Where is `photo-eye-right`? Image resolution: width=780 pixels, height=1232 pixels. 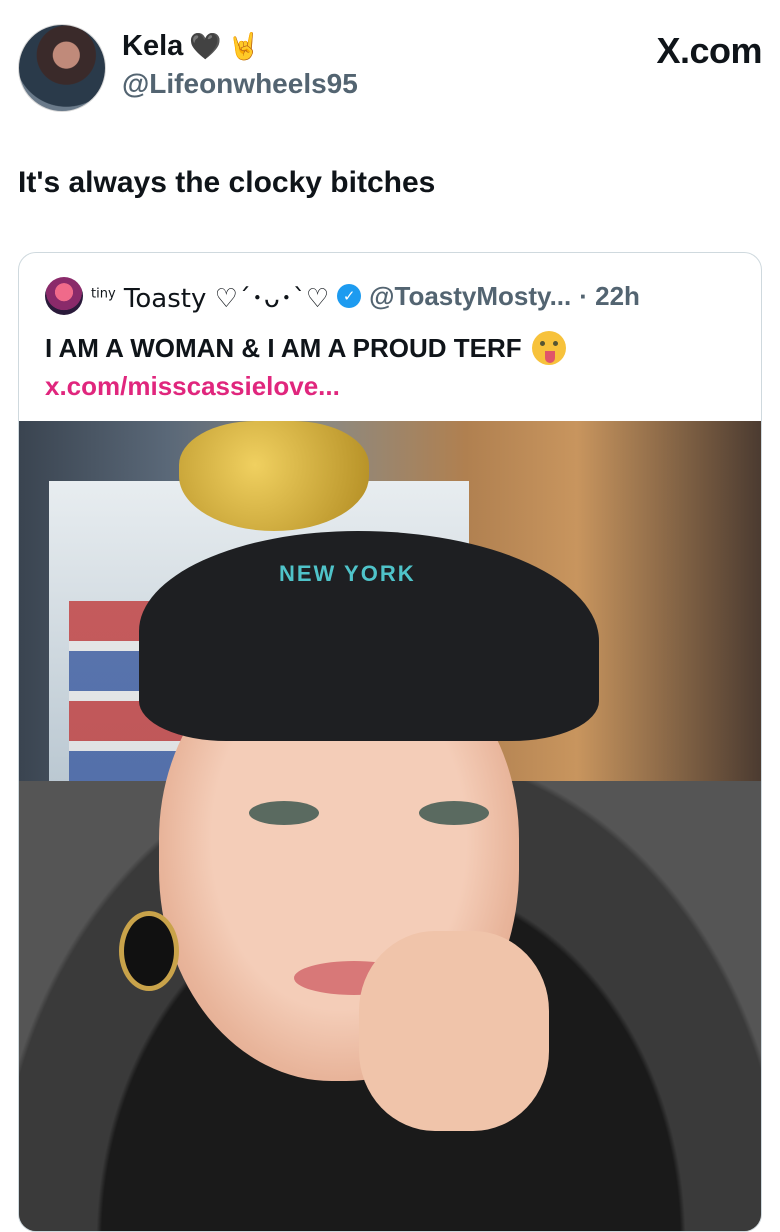 photo-eye-right is located at coordinates (454, 813).